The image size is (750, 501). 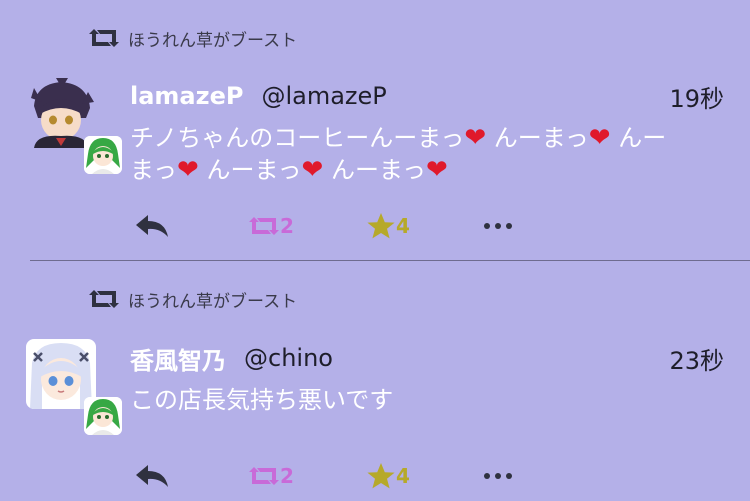 I want to click on status-header: lamazeP @lamazeP 19秒, so click(x=427, y=96).